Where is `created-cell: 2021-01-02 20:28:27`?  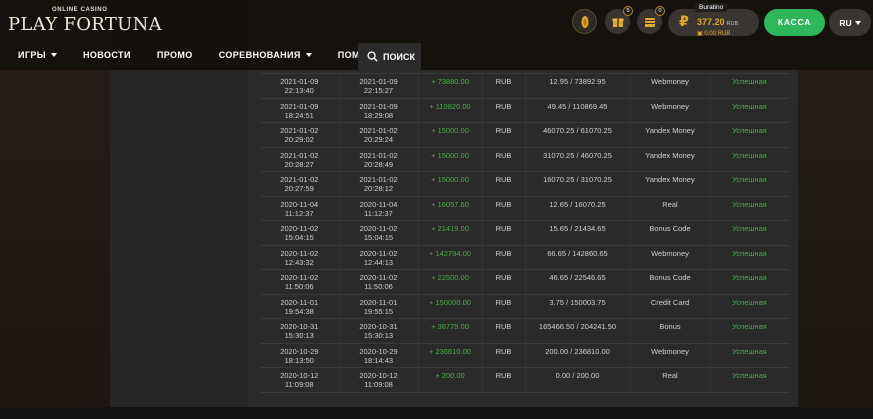 created-cell: 2021-01-02 20:28:27 is located at coordinates (300, 159).